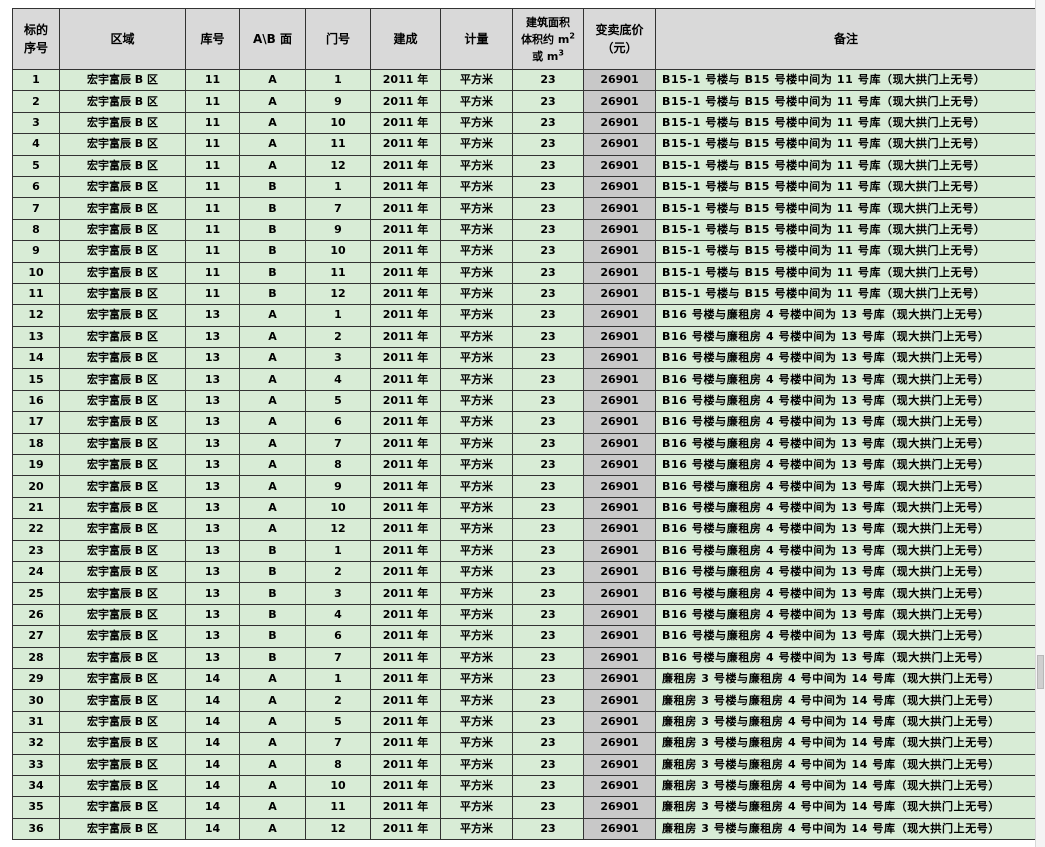 The height and width of the screenshot is (847, 1045). I want to click on cell-door: 11, so click(338, 272).